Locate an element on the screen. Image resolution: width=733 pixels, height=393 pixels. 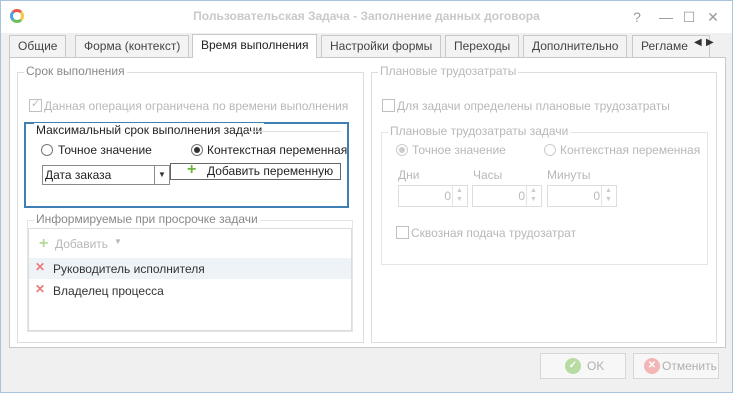
tab-advanced: Дополнительно is located at coordinates (575, 46).